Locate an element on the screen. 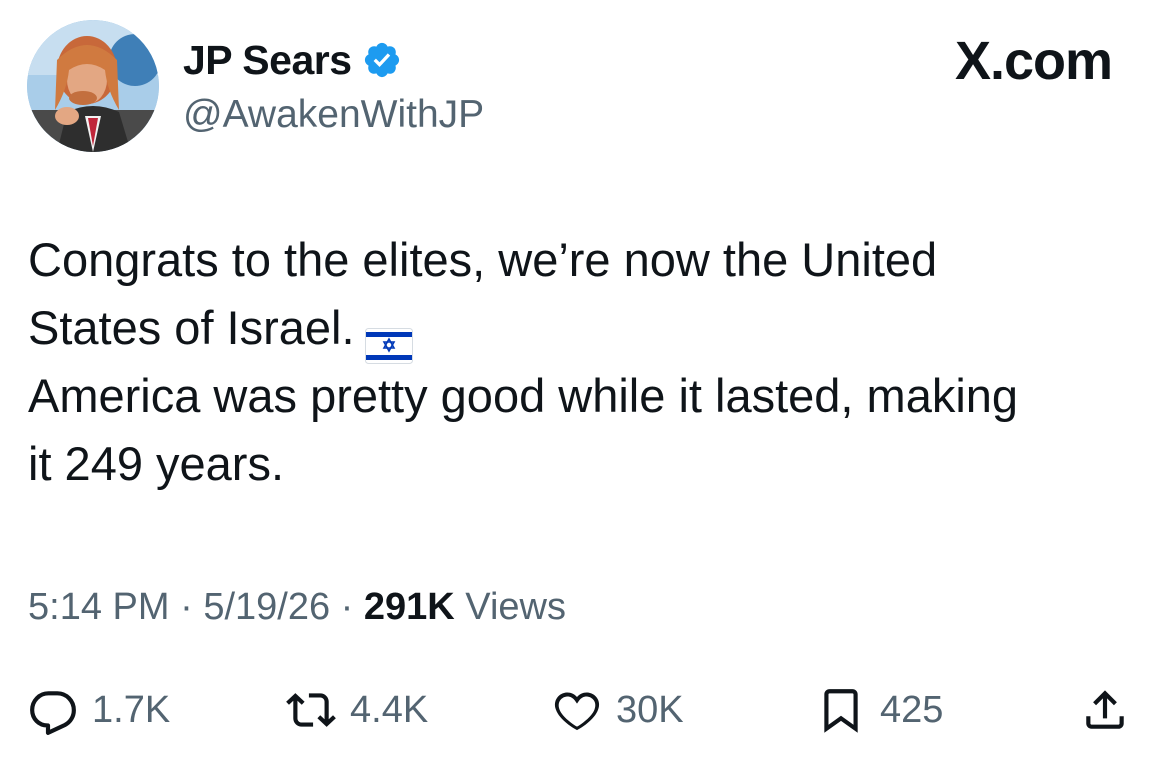  author-handle: @AwakenWithJP is located at coordinates (333, 115).